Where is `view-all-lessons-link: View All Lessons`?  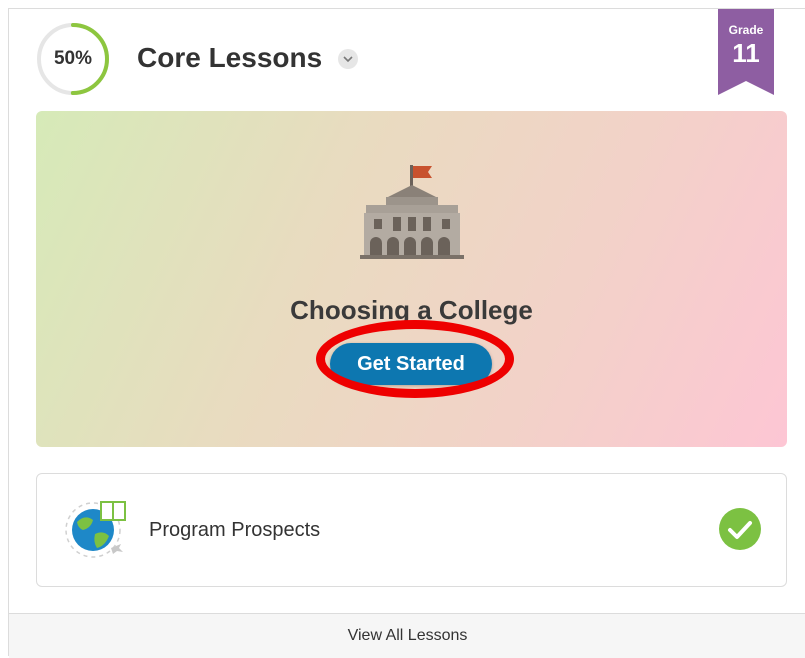
view-all-lessons-link: View All Lessons is located at coordinates (407, 635).